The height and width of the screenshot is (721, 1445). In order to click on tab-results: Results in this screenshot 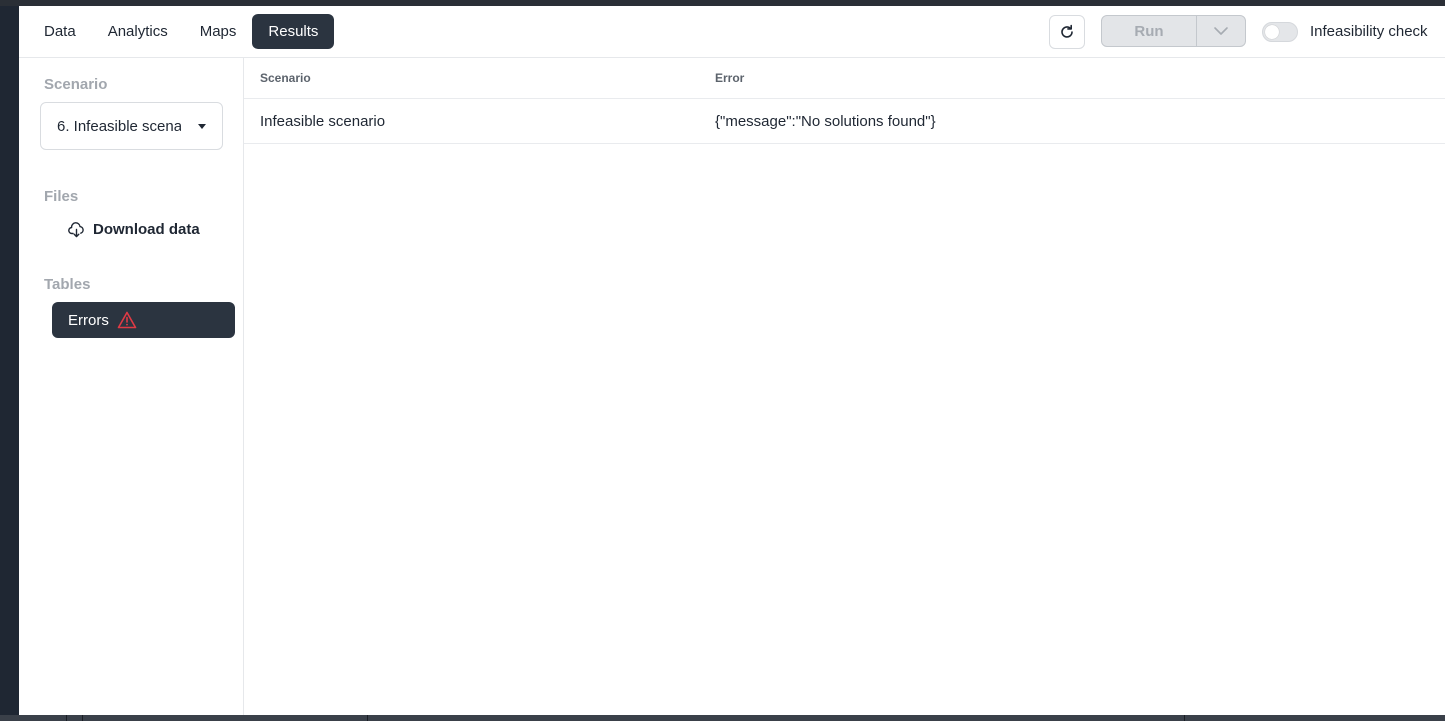, I will do `click(293, 31)`.